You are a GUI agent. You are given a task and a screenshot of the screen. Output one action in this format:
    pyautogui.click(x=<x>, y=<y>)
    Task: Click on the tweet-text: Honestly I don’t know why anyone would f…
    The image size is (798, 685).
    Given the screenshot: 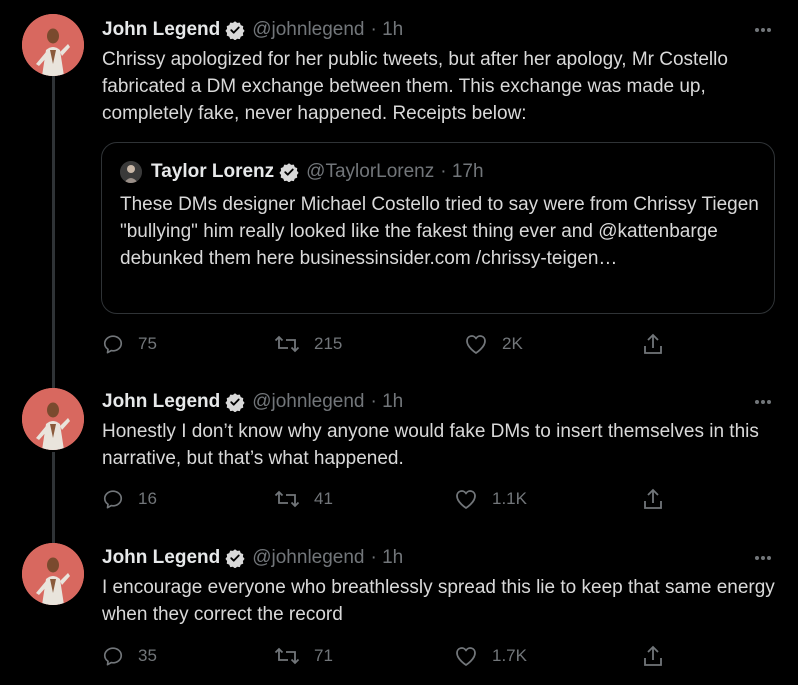 What is the action you would take?
    pyautogui.click(x=430, y=445)
    